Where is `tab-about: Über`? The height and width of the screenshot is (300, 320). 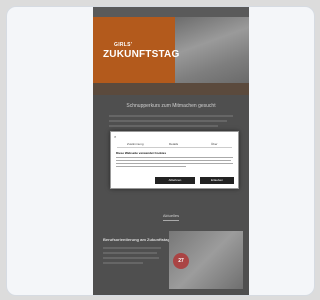
tab-about: Über is located at coordinates (214, 144).